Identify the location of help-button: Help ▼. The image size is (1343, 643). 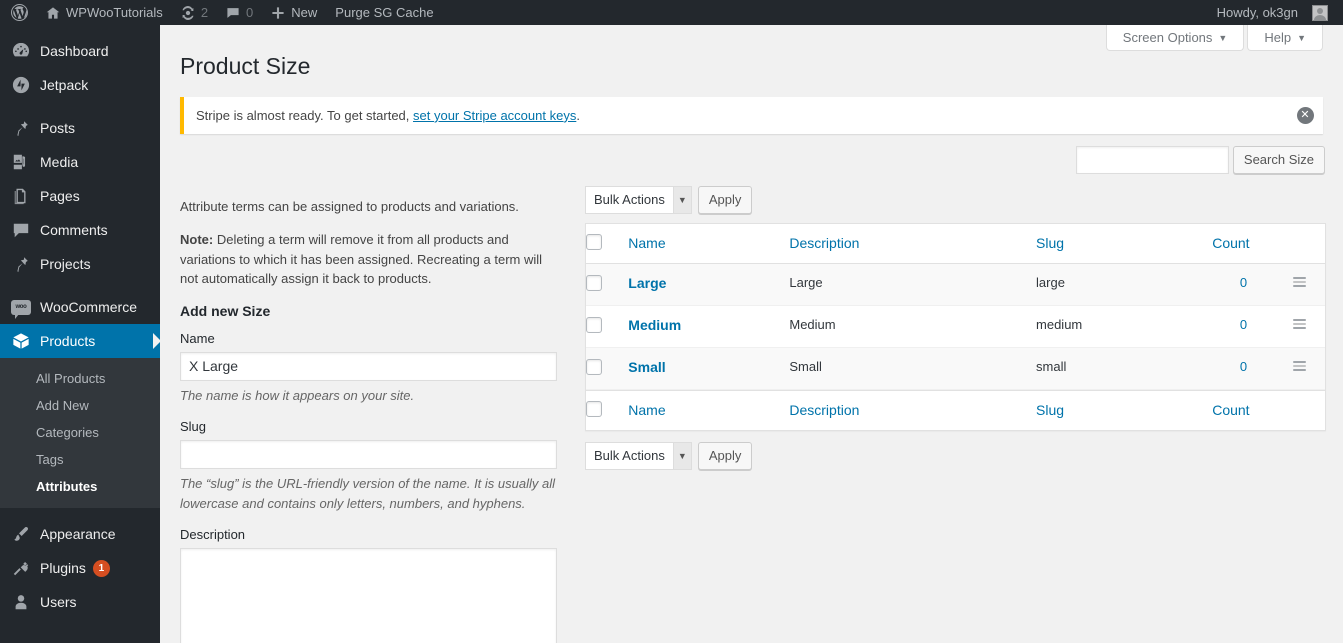
(1285, 38).